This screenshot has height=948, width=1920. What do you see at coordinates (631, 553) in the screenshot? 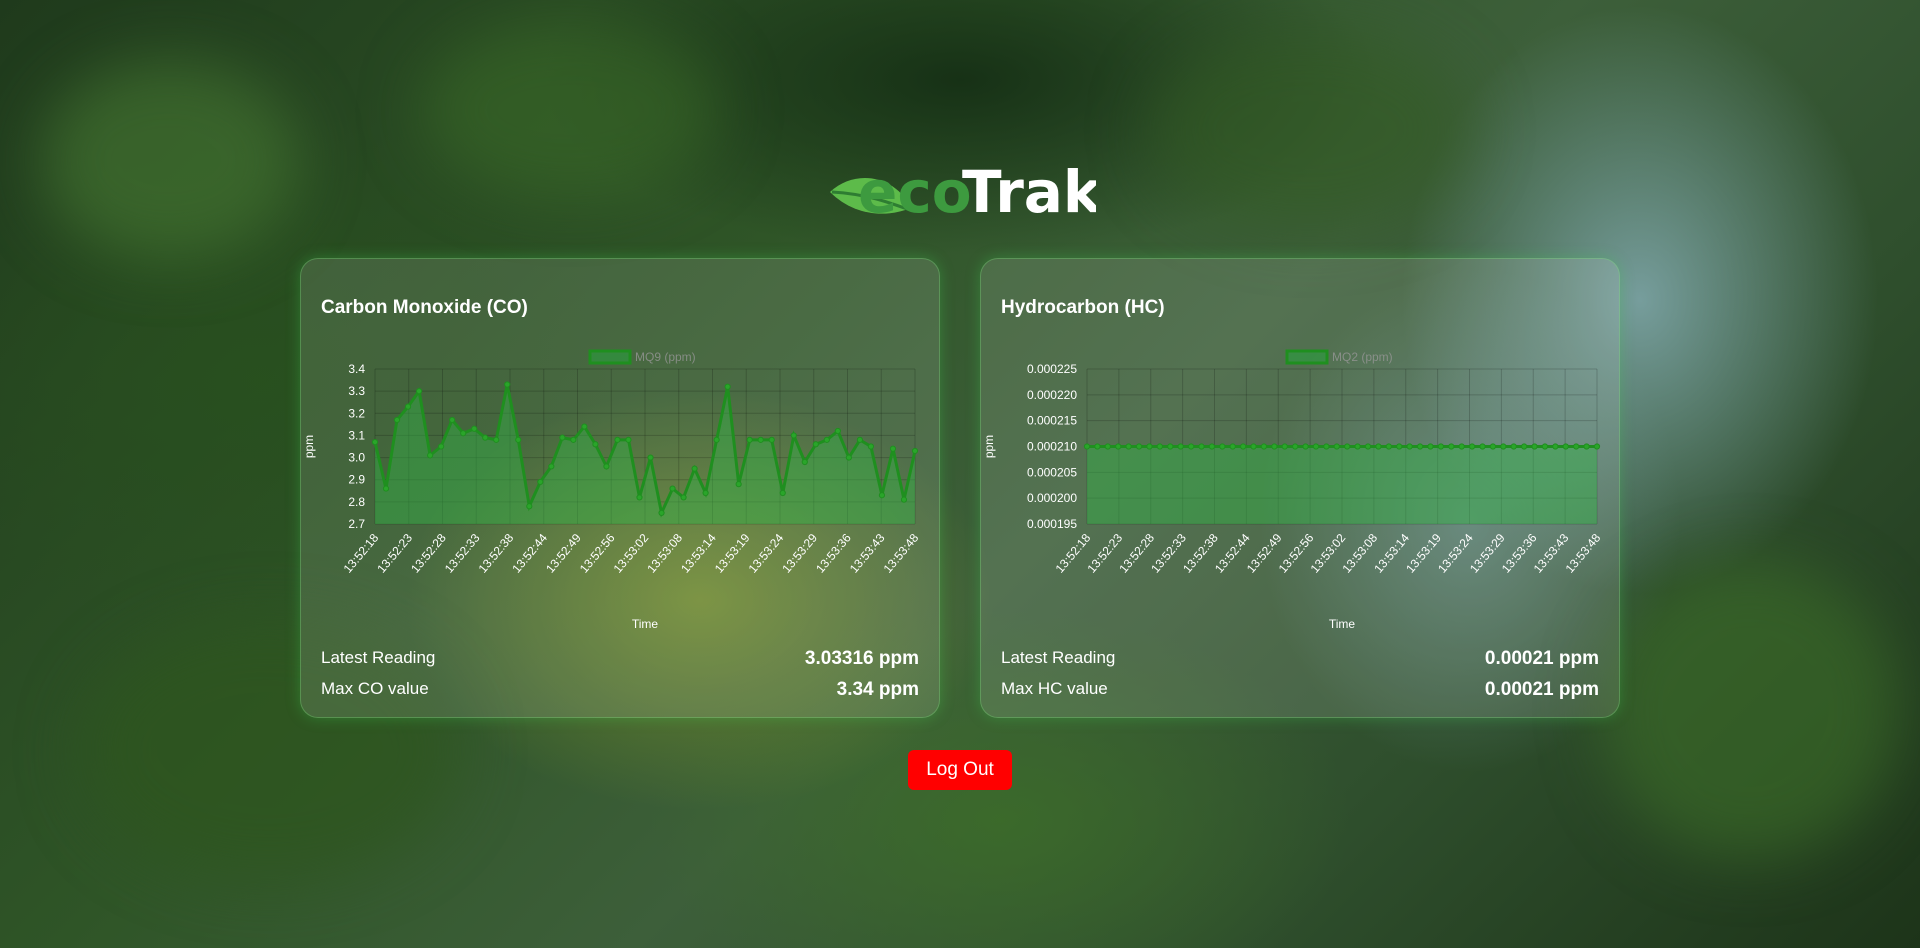
I see `x-tick-label: 13:53:02` at bounding box center [631, 553].